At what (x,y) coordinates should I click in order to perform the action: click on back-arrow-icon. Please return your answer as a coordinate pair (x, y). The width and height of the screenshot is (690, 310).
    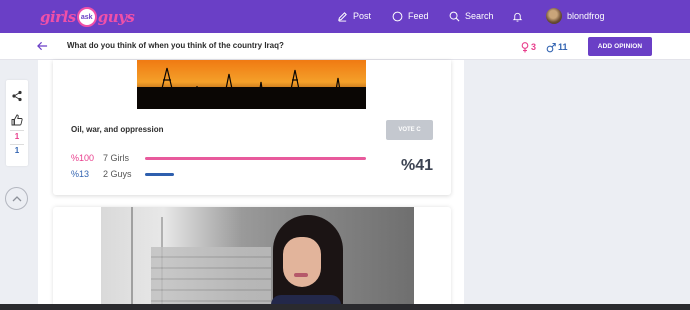
    Looking at the image, I should click on (42, 46).